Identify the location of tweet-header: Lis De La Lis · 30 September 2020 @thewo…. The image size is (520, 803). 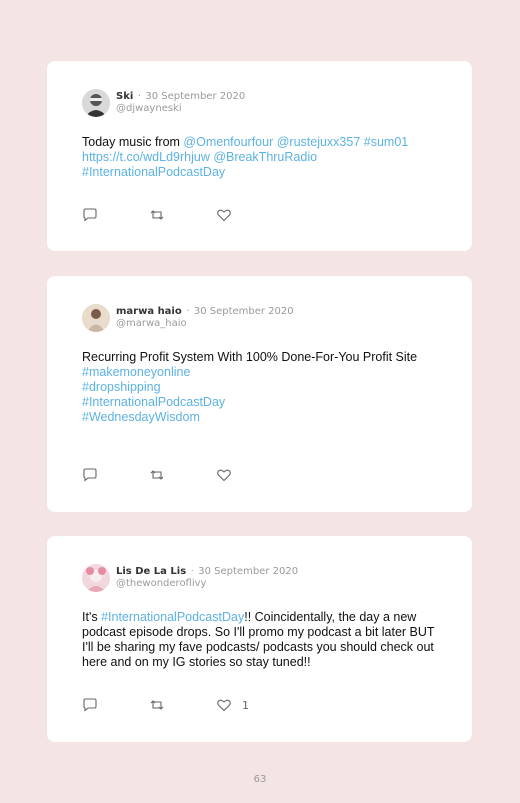
(190, 578).